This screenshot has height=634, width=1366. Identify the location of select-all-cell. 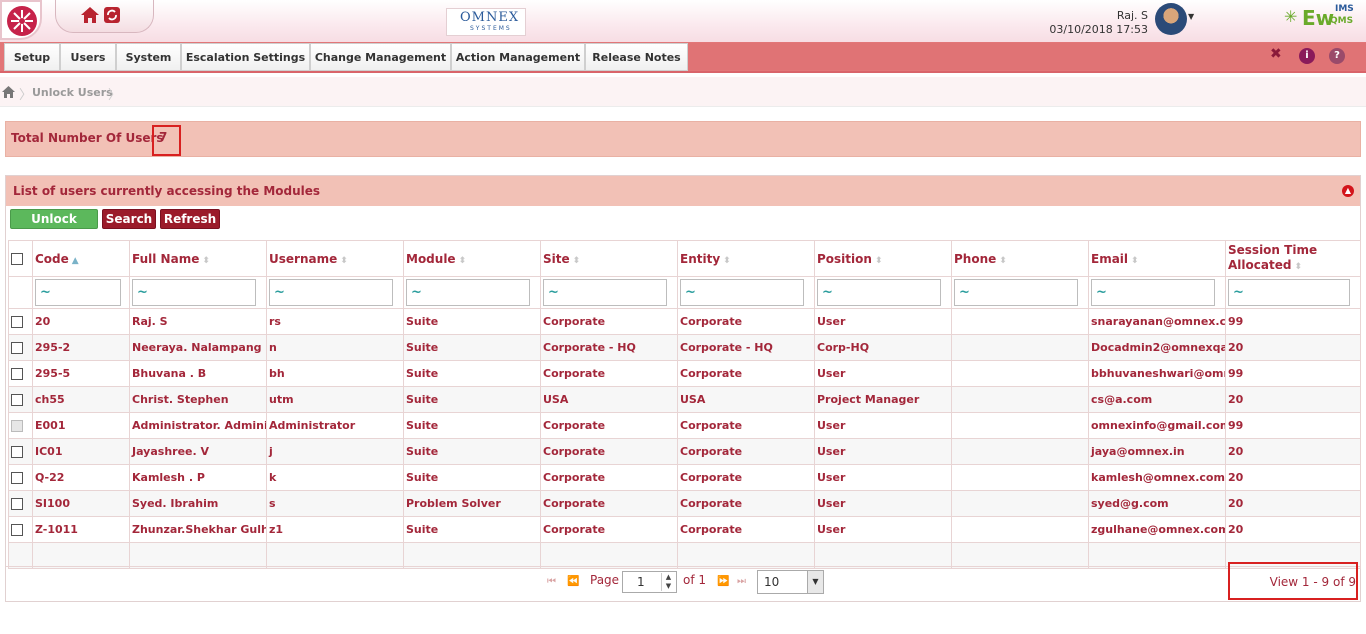
(20, 258).